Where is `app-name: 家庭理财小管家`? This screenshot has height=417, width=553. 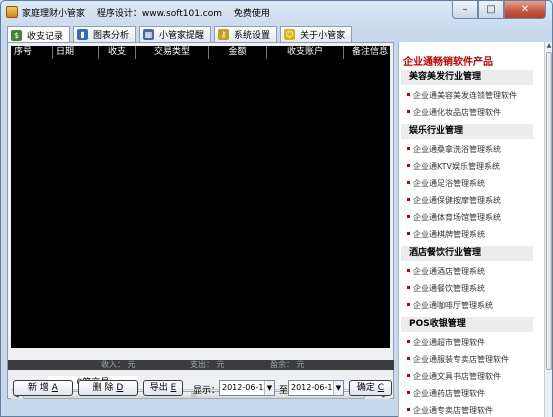
app-name: 家庭理财小管家 is located at coordinates (54, 14).